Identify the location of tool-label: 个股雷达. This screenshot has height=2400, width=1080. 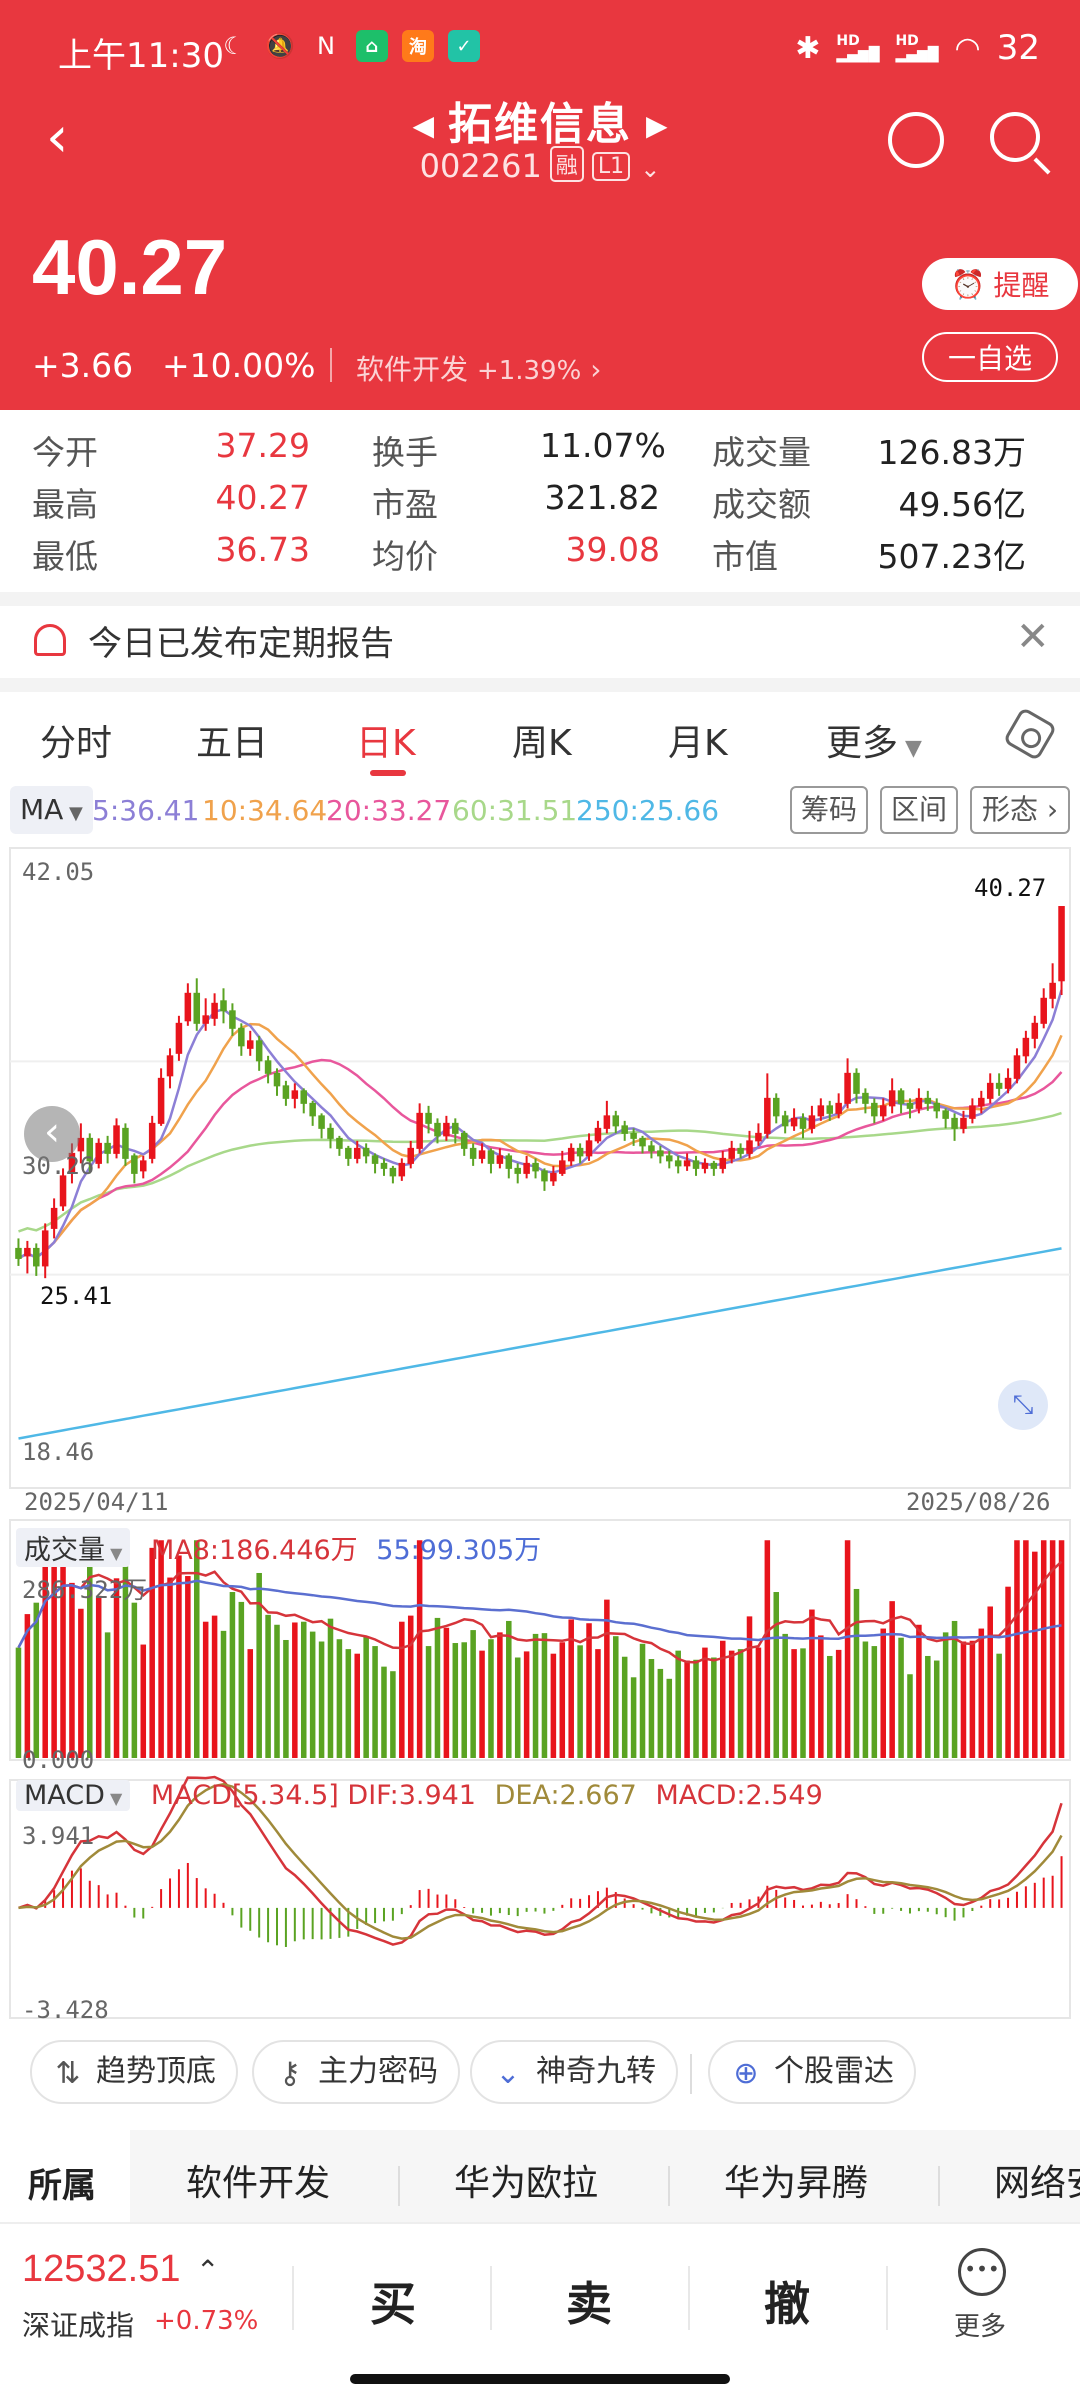
(834, 2071).